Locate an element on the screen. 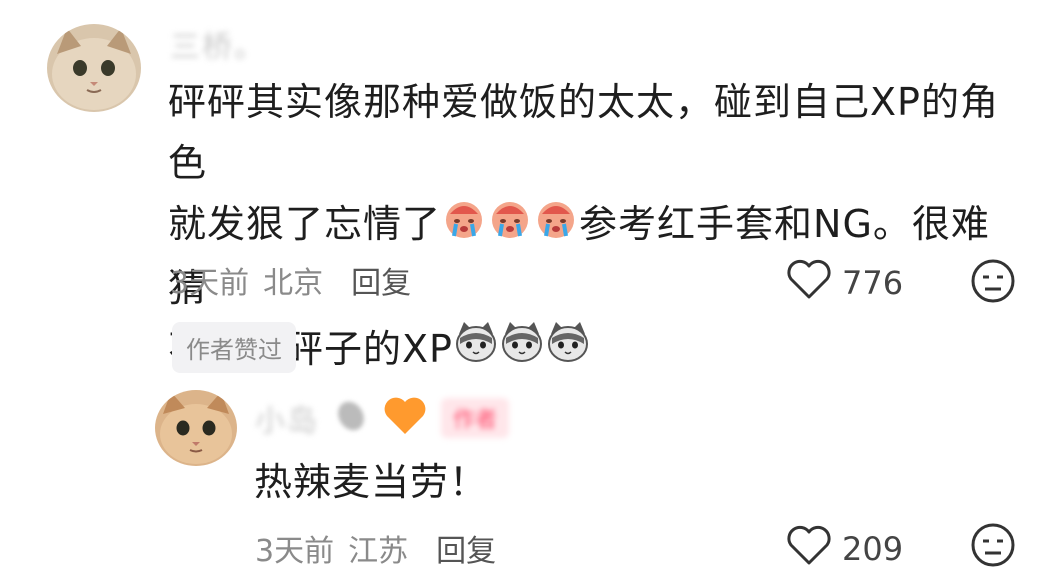 The height and width of the screenshot is (580, 1062). author-tag: 作者 is located at coordinates (475, 418).